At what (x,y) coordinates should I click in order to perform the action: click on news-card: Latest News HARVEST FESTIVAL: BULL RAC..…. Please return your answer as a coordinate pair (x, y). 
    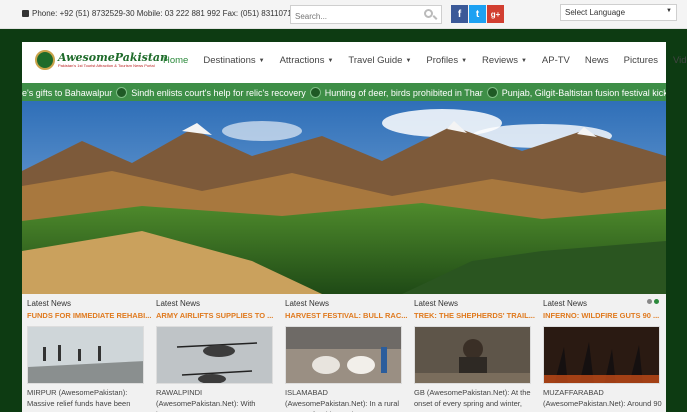
    Looking at the image, I should click on (344, 353).